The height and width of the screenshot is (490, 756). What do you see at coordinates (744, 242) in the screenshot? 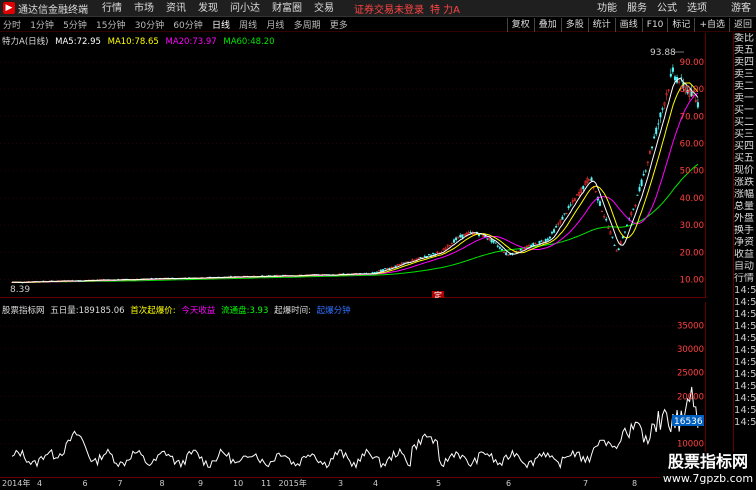
I see `side-panel-label: 净资` at bounding box center [744, 242].